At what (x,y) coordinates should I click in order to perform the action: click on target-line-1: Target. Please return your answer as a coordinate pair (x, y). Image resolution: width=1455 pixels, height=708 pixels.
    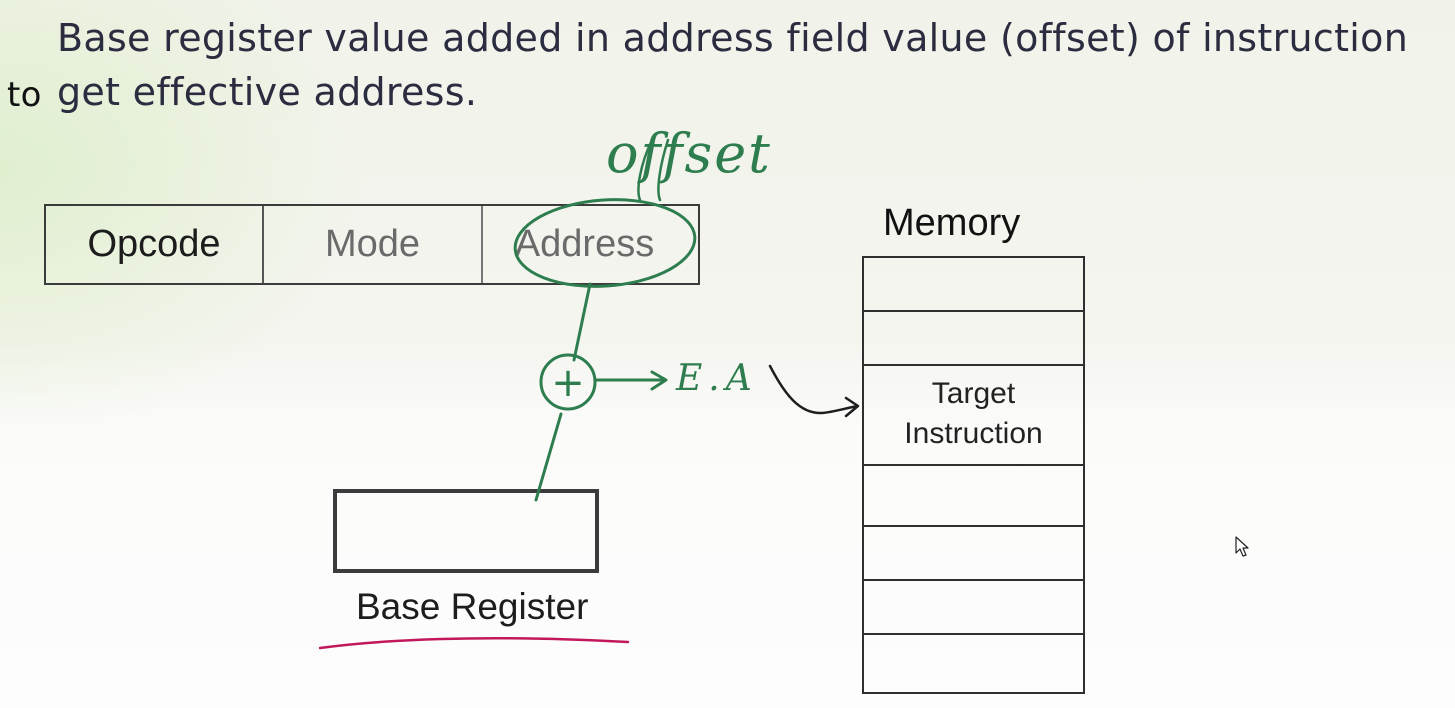
    Looking at the image, I should click on (973, 393).